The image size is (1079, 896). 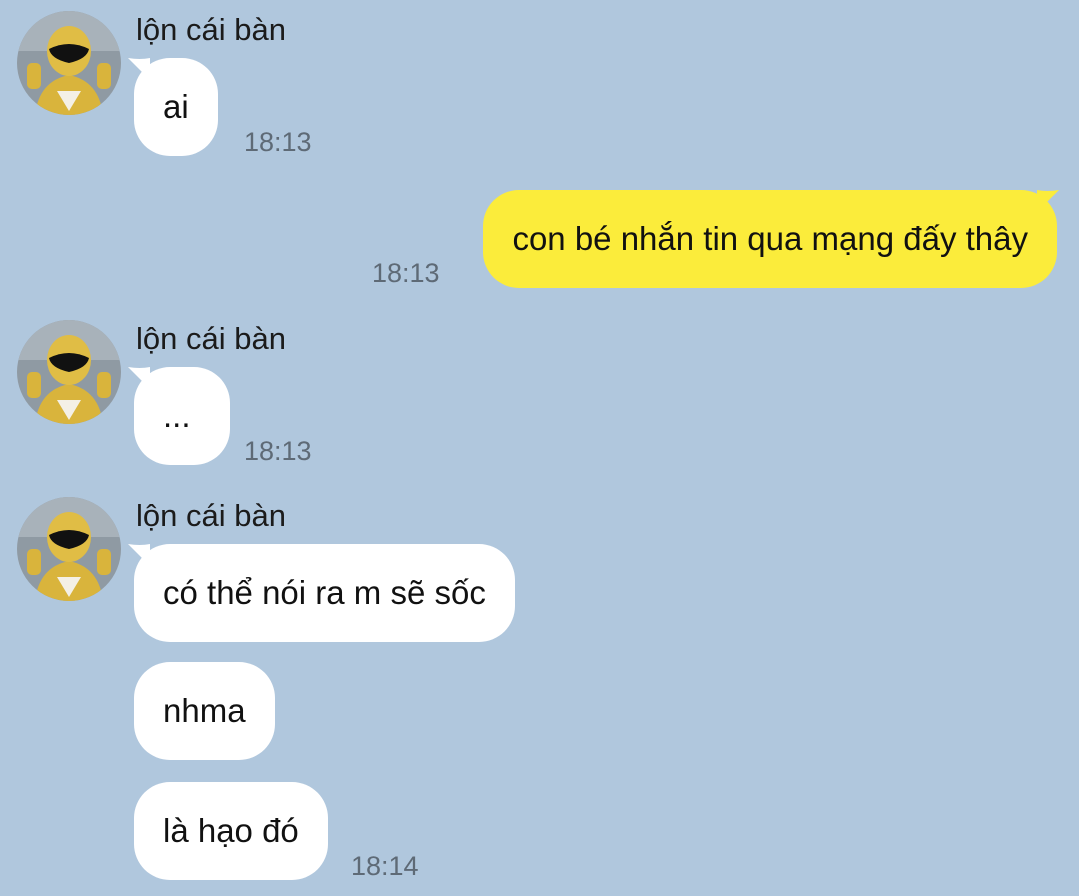 What do you see at coordinates (324, 593) in the screenshot?
I see `message-bubble-incoming: có thể nói ra m sẽ sốc` at bounding box center [324, 593].